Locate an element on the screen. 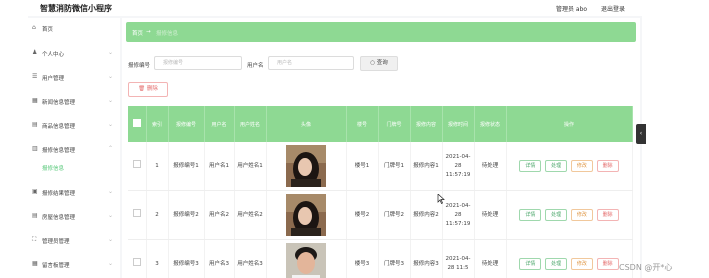  collapse-handle: ‹ is located at coordinates (641, 134).